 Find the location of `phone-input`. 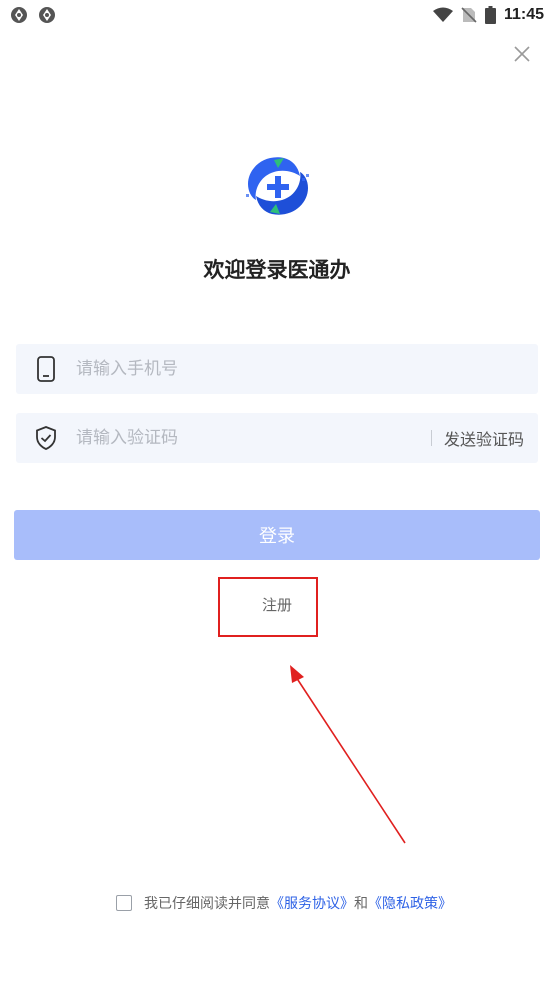

phone-input is located at coordinates (307, 369).